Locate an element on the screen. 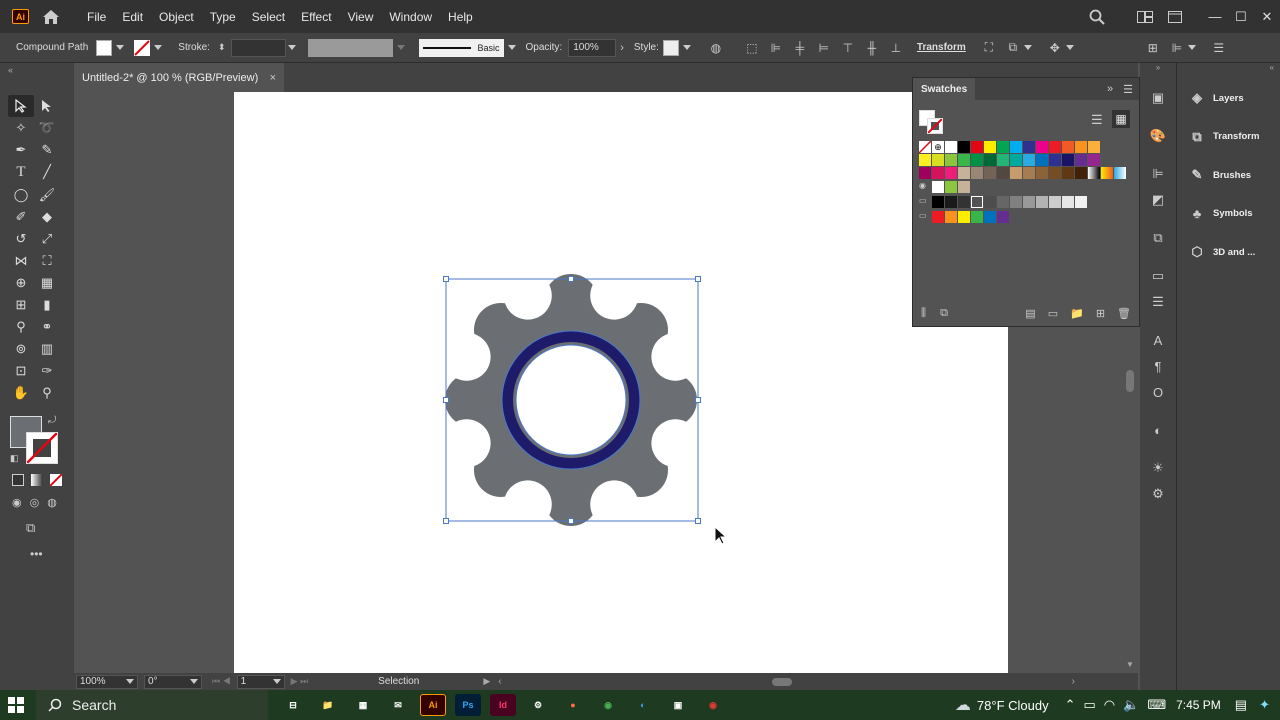  brushes-panel-button: ✎ Brushes is located at coordinates (1228, 175).